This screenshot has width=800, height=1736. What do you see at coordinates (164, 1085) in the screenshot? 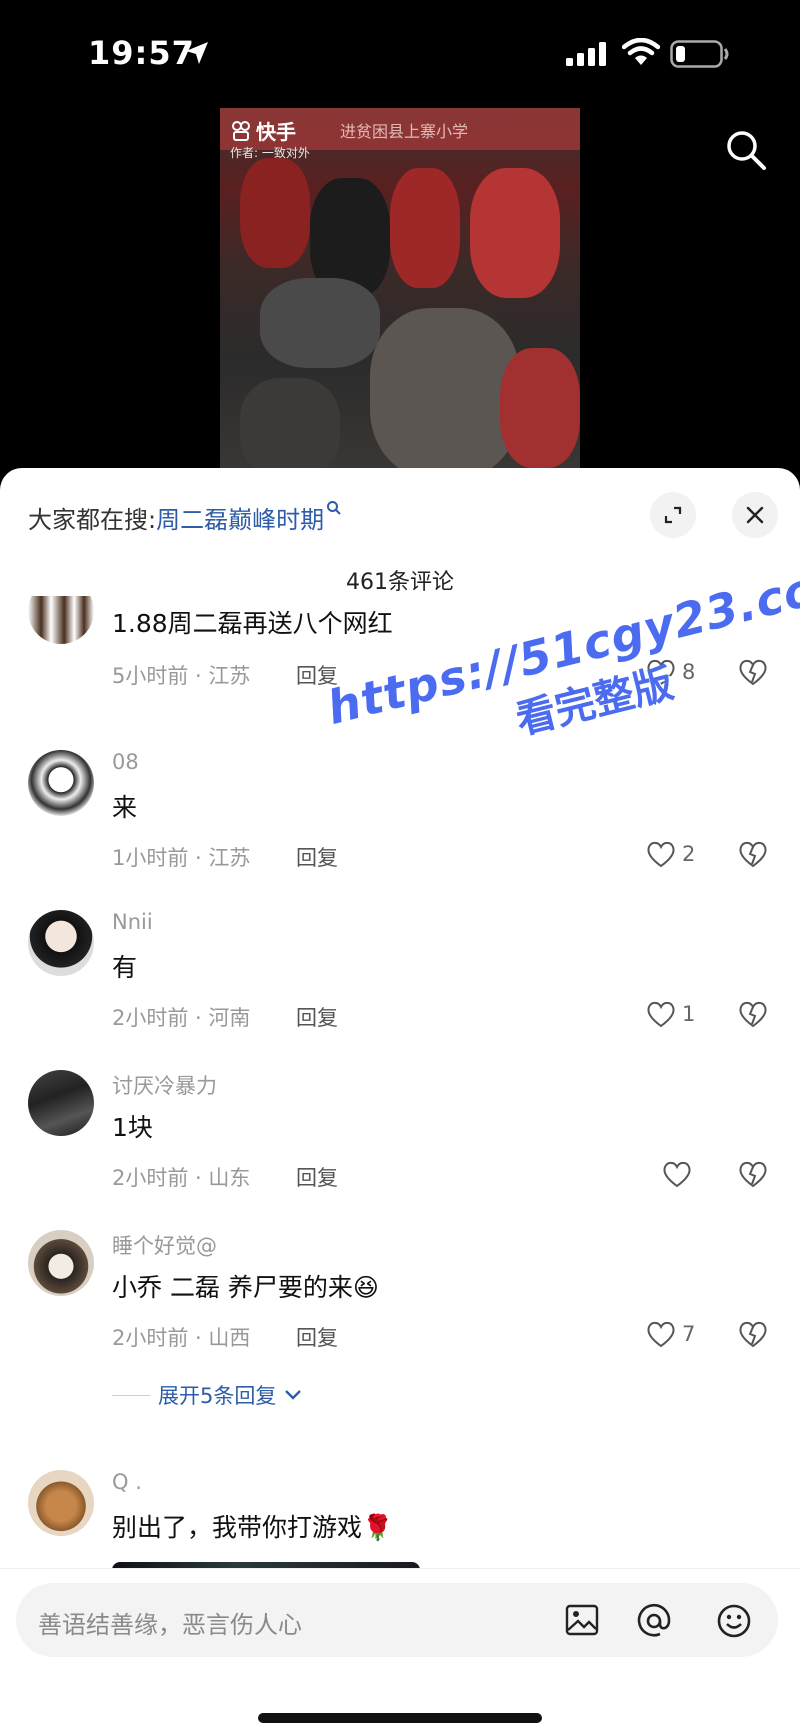
I see `comment-author: 讨厌冷暴力` at bounding box center [164, 1085].